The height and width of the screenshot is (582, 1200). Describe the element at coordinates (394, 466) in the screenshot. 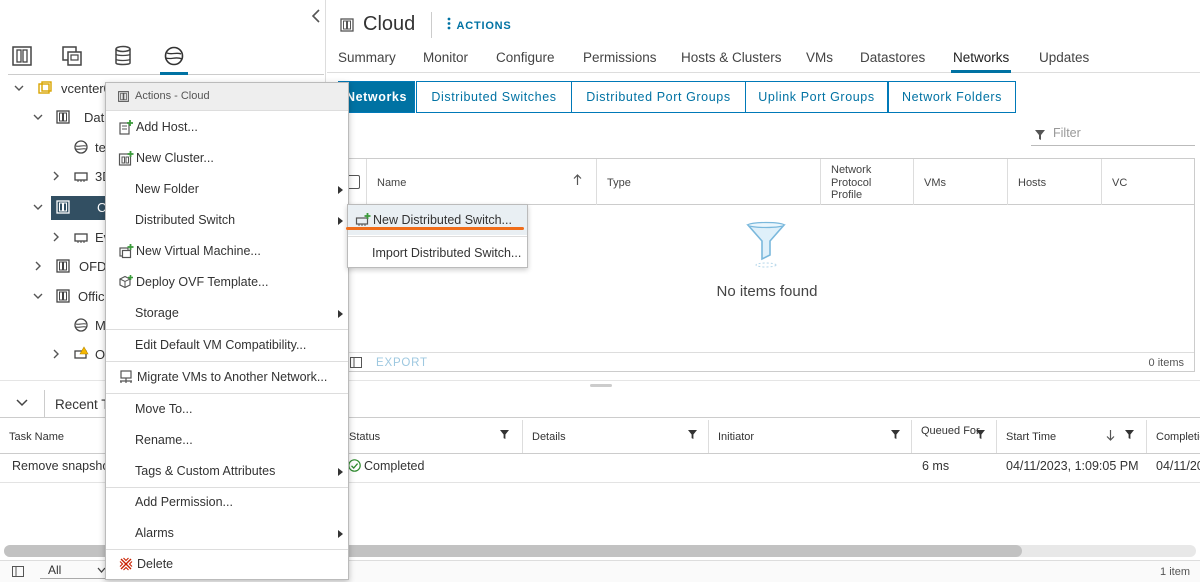

I see `status-text: Completed` at that location.